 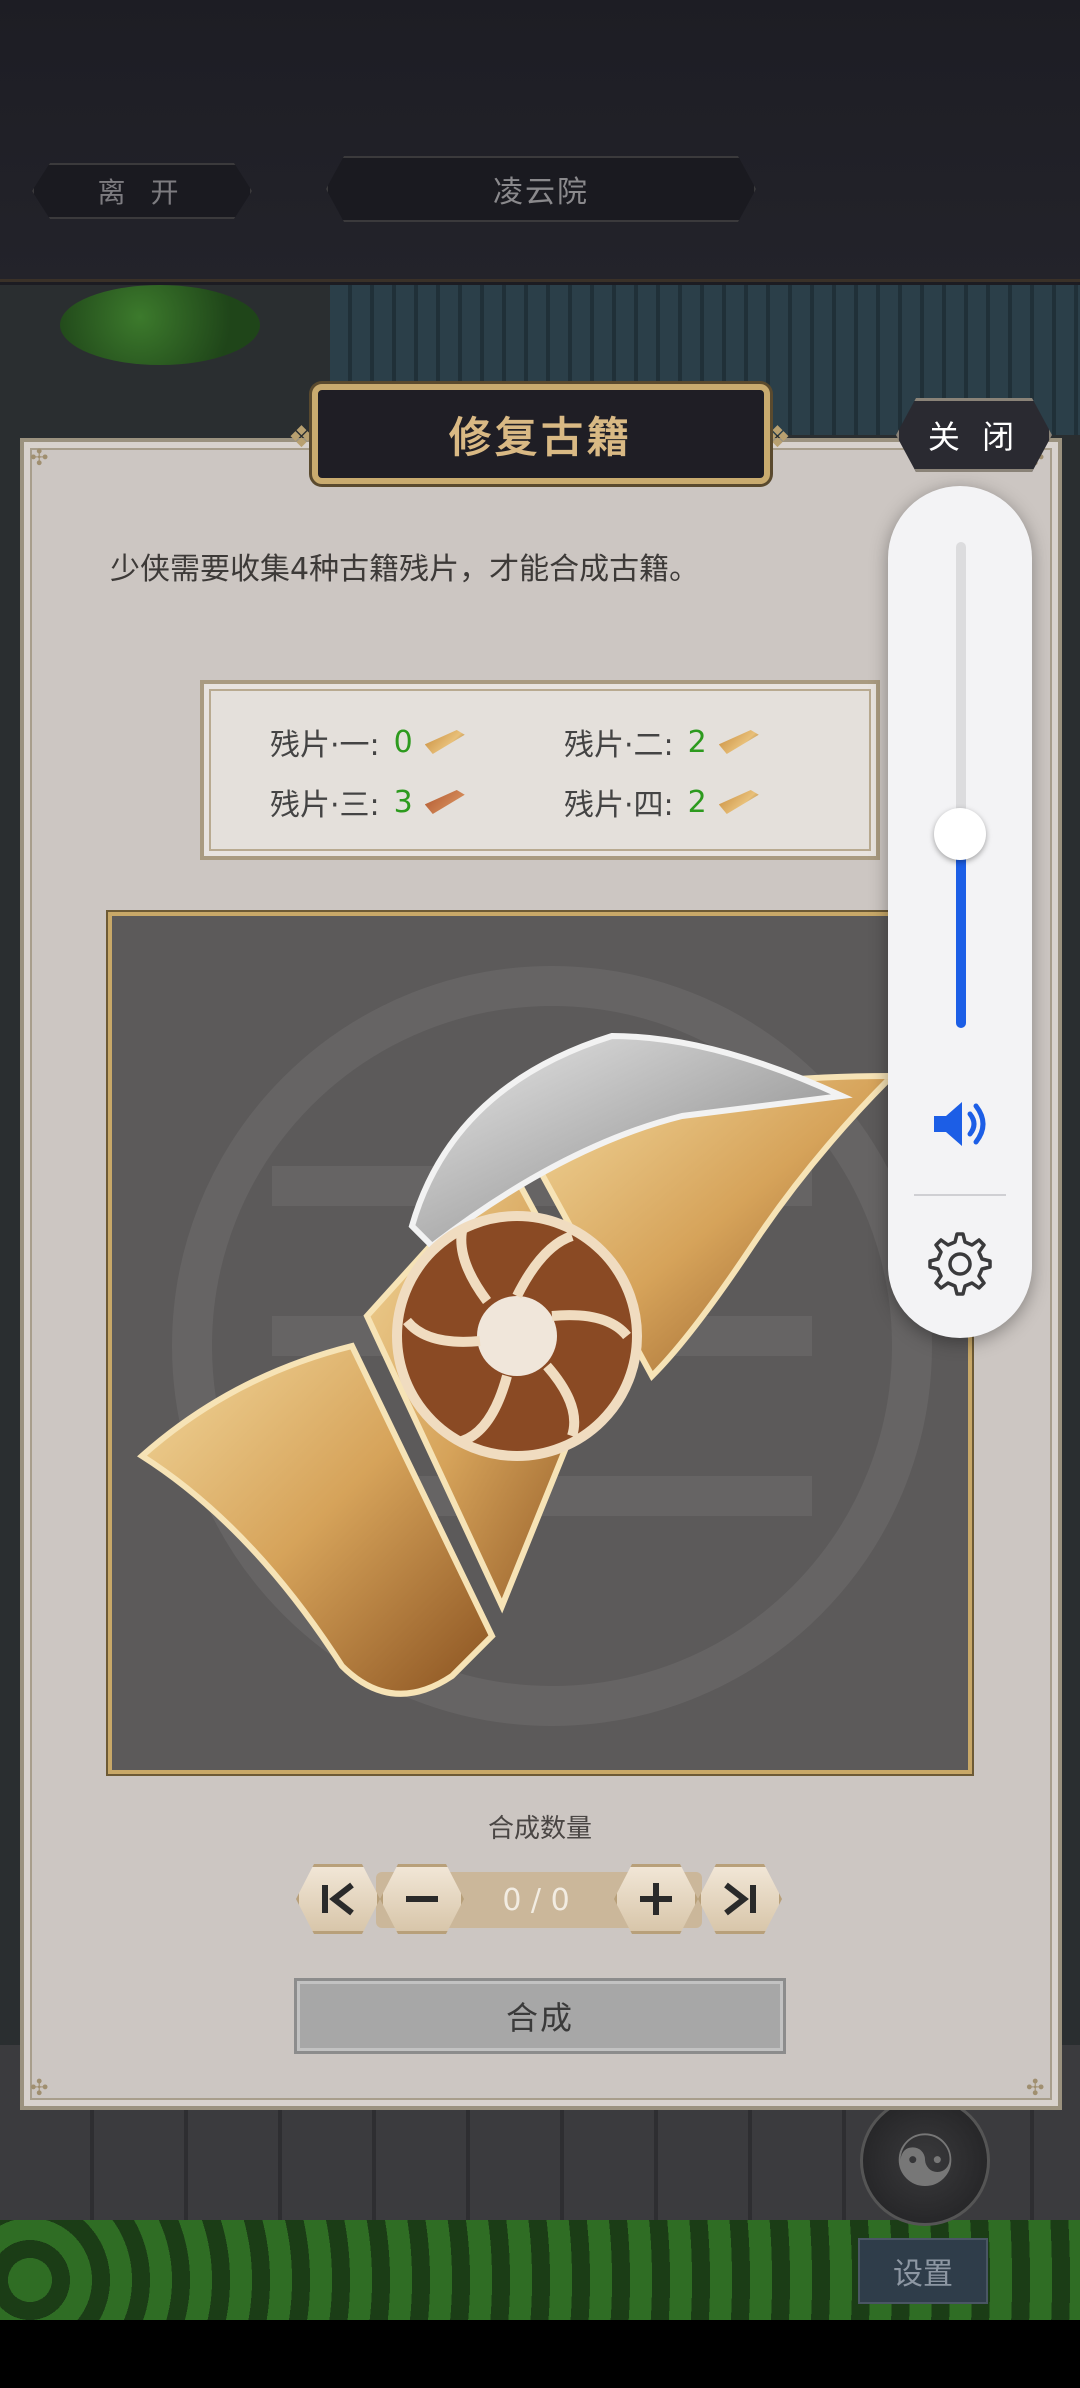 What do you see at coordinates (540, 770) in the screenshot?
I see `fragment-counts-box: 残片·一: 0 残片·二: 2 残片·三: 3 残片·四: 2` at bounding box center [540, 770].